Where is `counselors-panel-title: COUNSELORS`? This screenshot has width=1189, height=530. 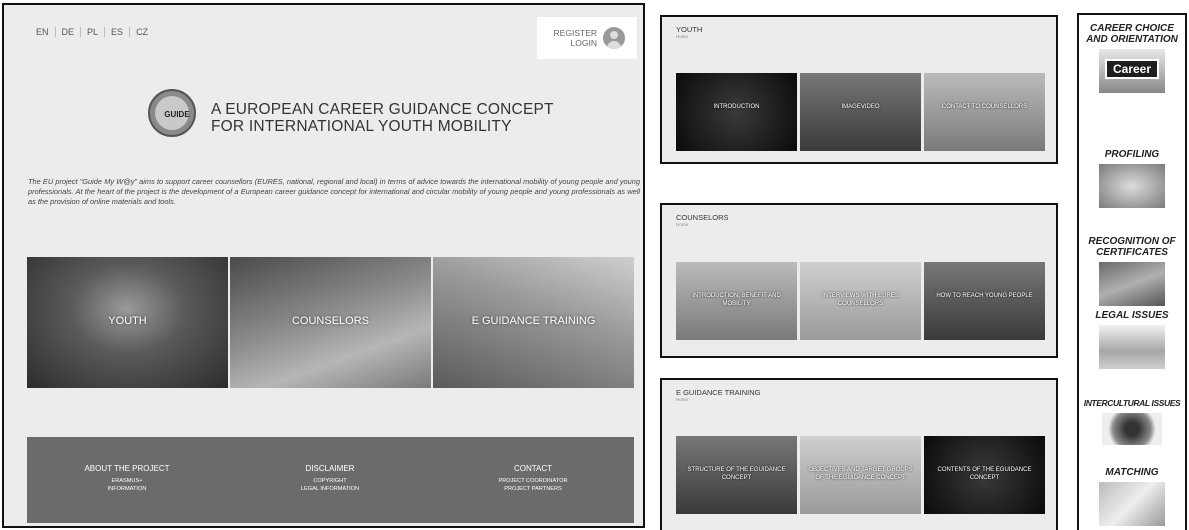 counselors-panel-title: COUNSELORS is located at coordinates (702, 217).